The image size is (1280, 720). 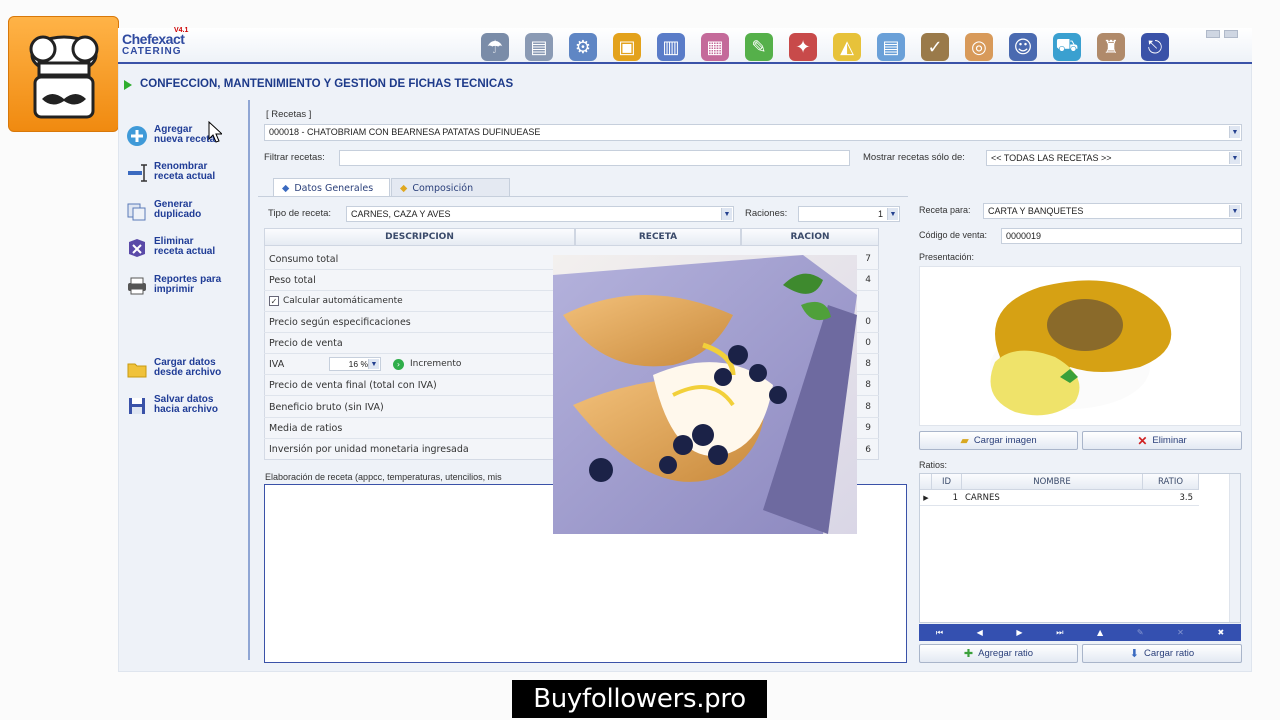 What do you see at coordinates (1111, 47) in the screenshot?
I see `bottle-icon: ♜` at bounding box center [1111, 47].